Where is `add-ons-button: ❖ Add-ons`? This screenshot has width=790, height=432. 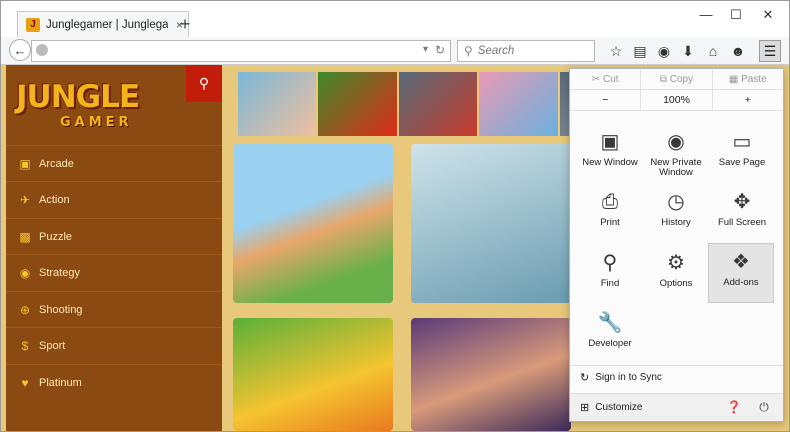
add-ons-button: ❖ Add-ons is located at coordinates (741, 273).